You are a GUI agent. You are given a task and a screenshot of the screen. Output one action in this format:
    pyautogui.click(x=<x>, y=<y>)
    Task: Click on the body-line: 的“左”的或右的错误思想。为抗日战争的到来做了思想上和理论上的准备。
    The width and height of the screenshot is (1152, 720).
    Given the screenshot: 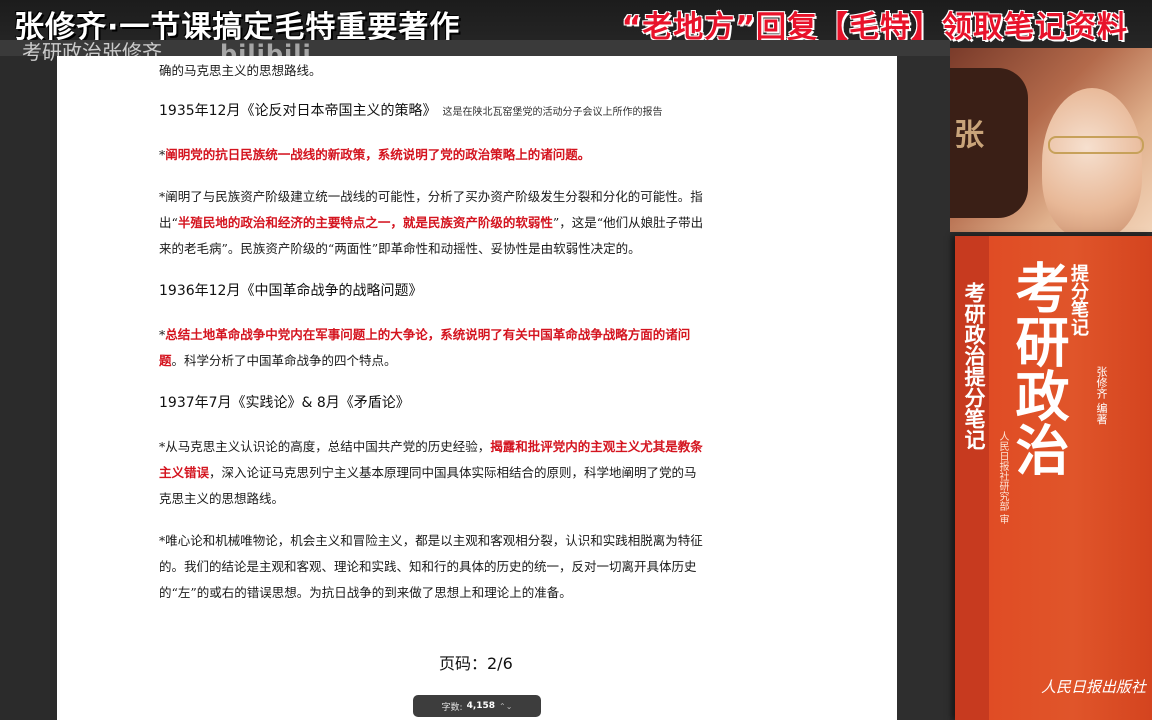 What is the action you would take?
    pyautogui.click(x=365, y=592)
    